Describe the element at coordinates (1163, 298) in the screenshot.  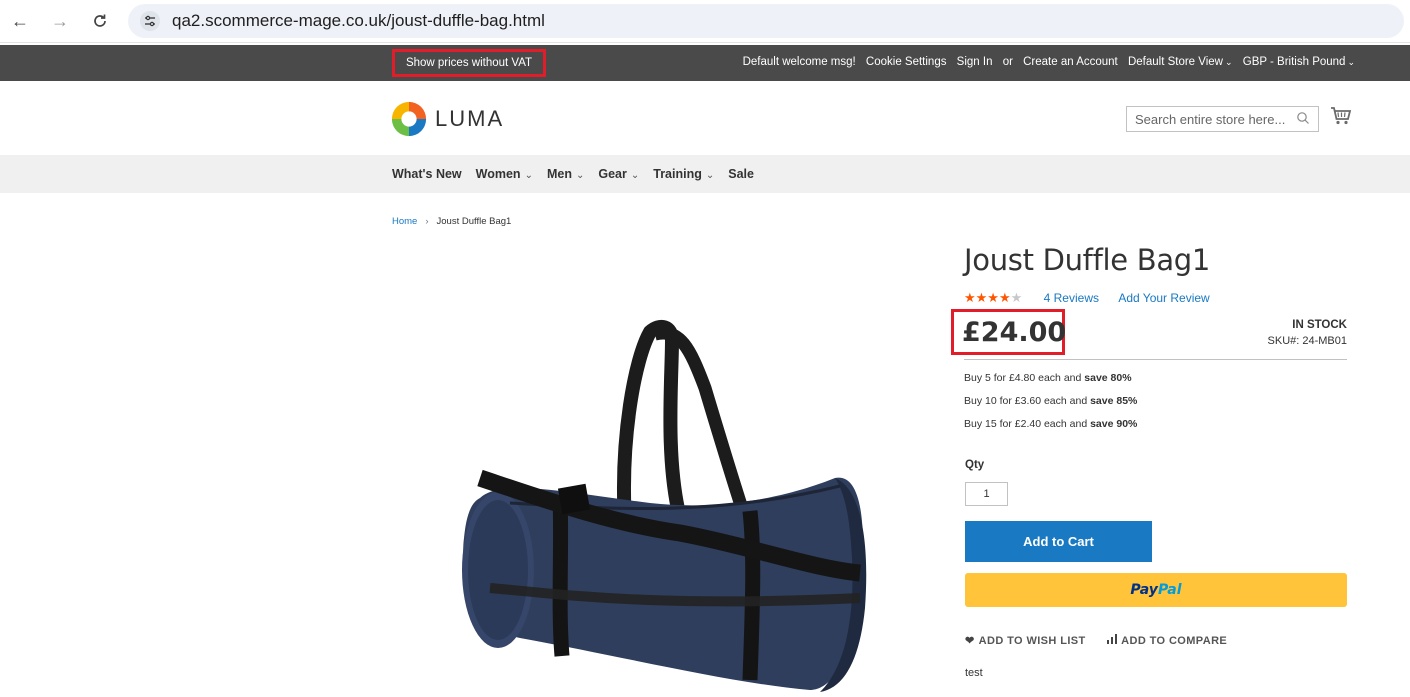
I see `add-review-link: Add Your Review` at that location.